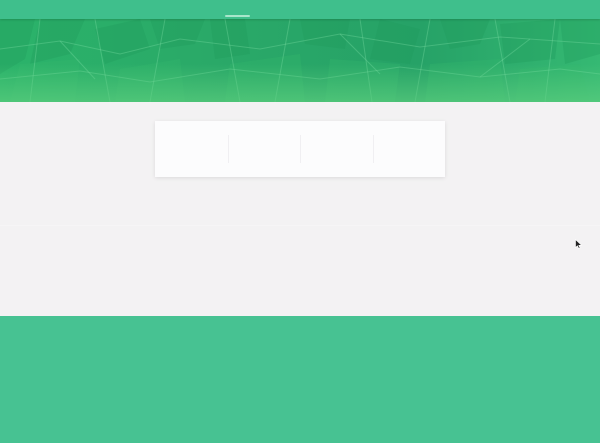 The image size is (600, 443). Describe the element at coordinates (300, 225) in the screenshot. I see `section-divider` at that location.